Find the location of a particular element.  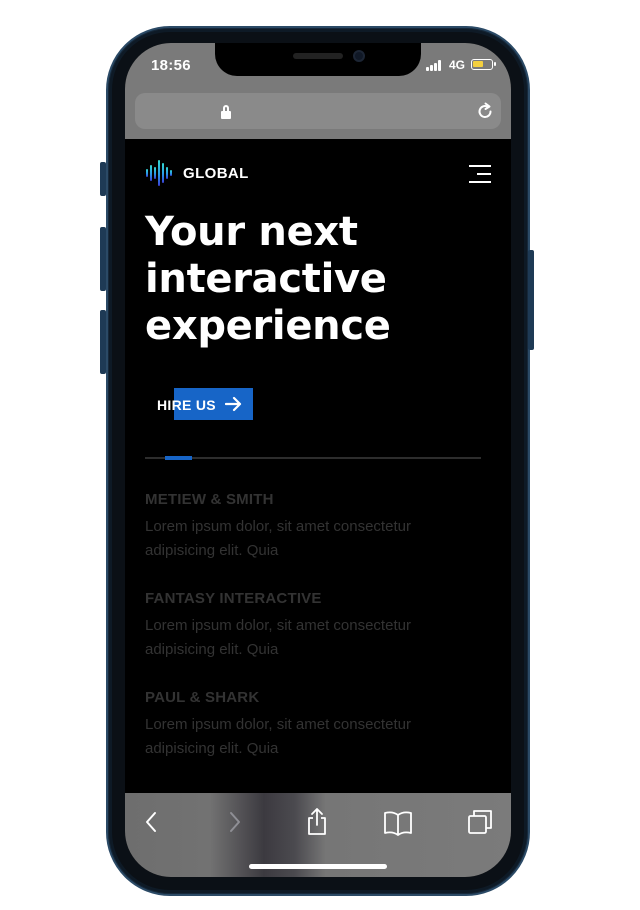

arrow-right-icon is located at coordinates (233, 404).